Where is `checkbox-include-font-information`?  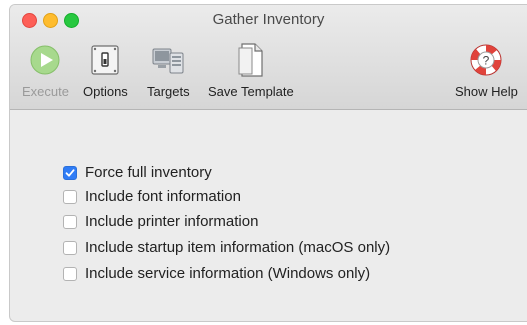 checkbox-include-font-information is located at coordinates (70, 196).